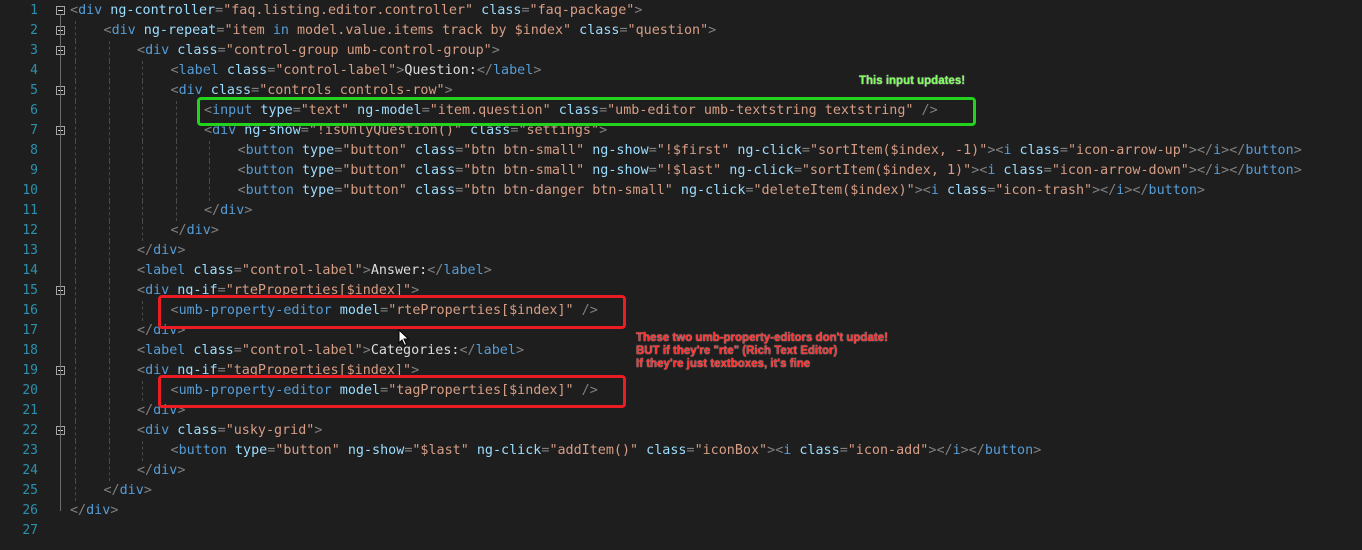  What do you see at coordinates (358, 50) in the screenshot?
I see `code-token: "control-group umb-control-group"` at bounding box center [358, 50].